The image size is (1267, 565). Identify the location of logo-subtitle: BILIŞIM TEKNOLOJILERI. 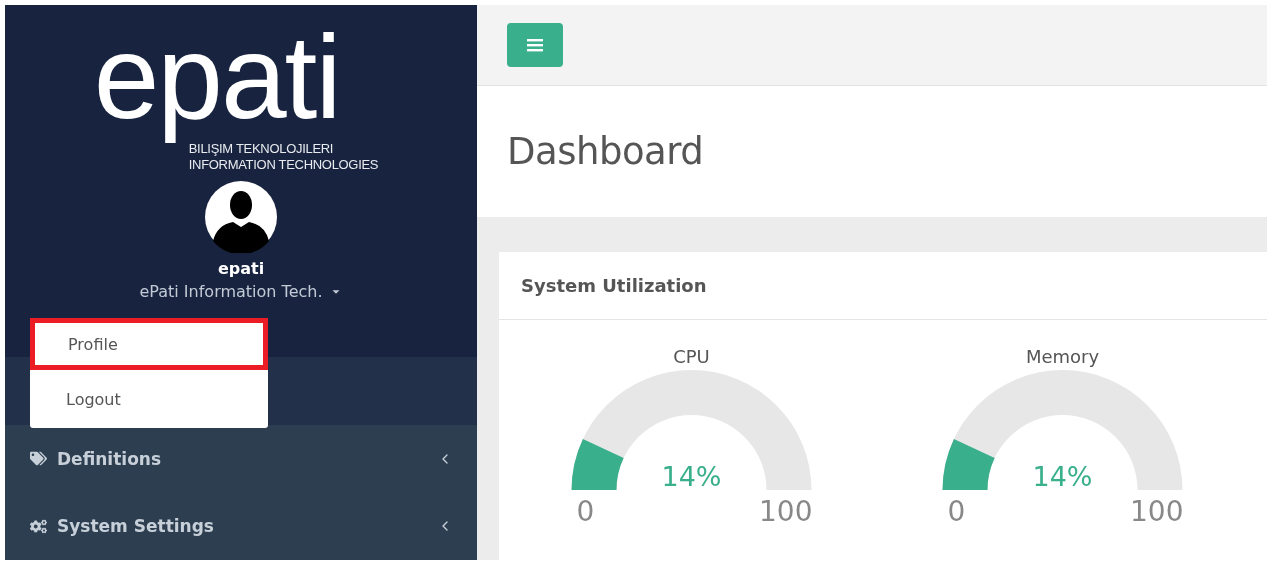
(261, 149).